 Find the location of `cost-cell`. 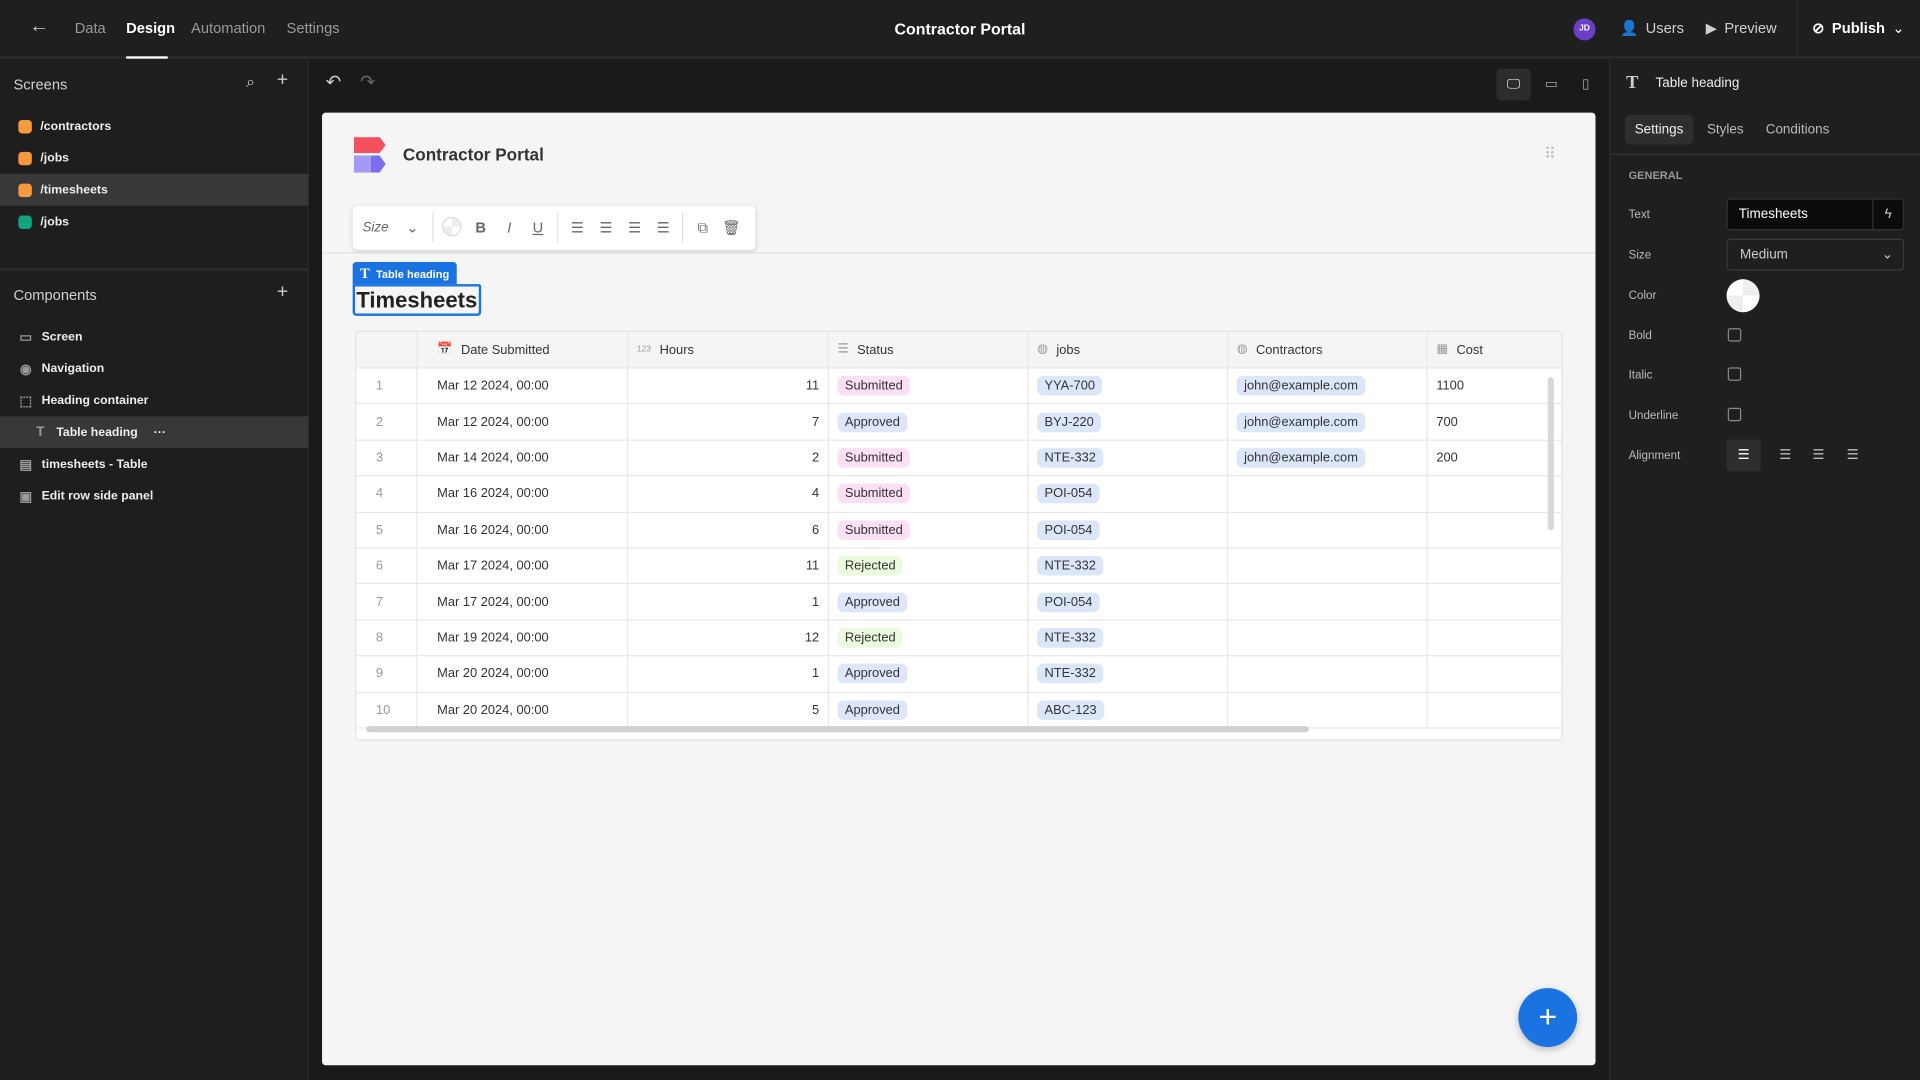

cost-cell is located at coordinates (1494, 710).